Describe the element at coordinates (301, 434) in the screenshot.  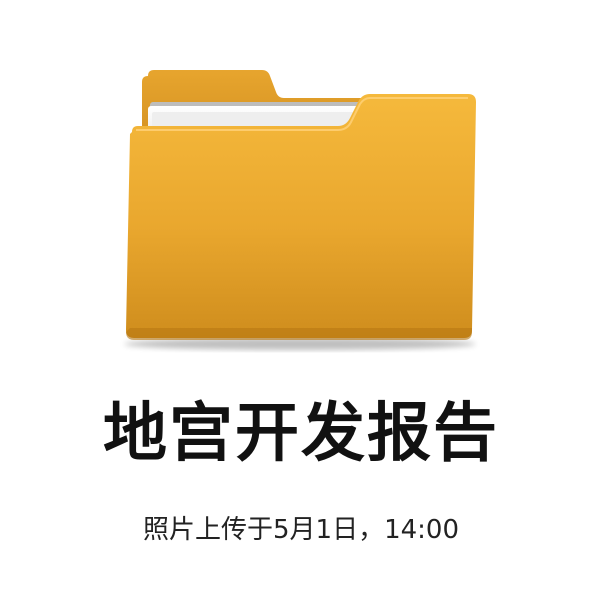
I see `file-title: 地宫开发报告` at that location.